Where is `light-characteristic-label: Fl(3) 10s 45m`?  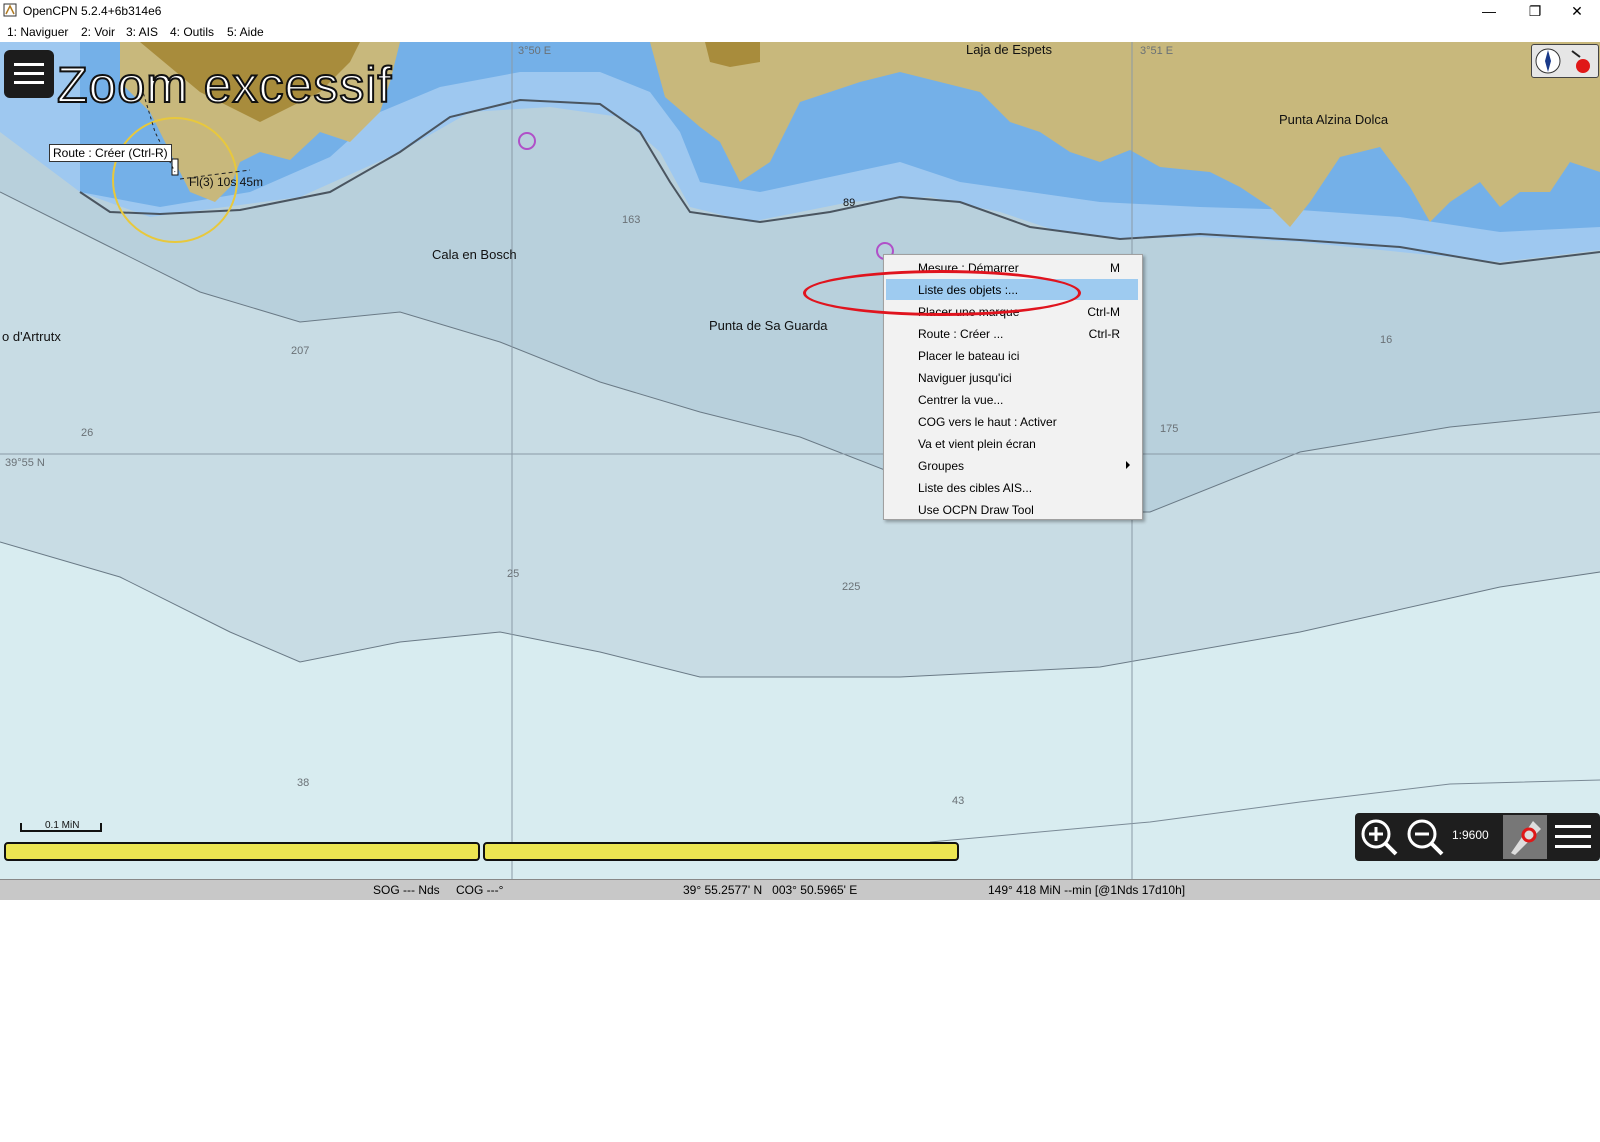
light-characteristic-label: Fl(3) 10s 45m is located at coordinates (226, 182).